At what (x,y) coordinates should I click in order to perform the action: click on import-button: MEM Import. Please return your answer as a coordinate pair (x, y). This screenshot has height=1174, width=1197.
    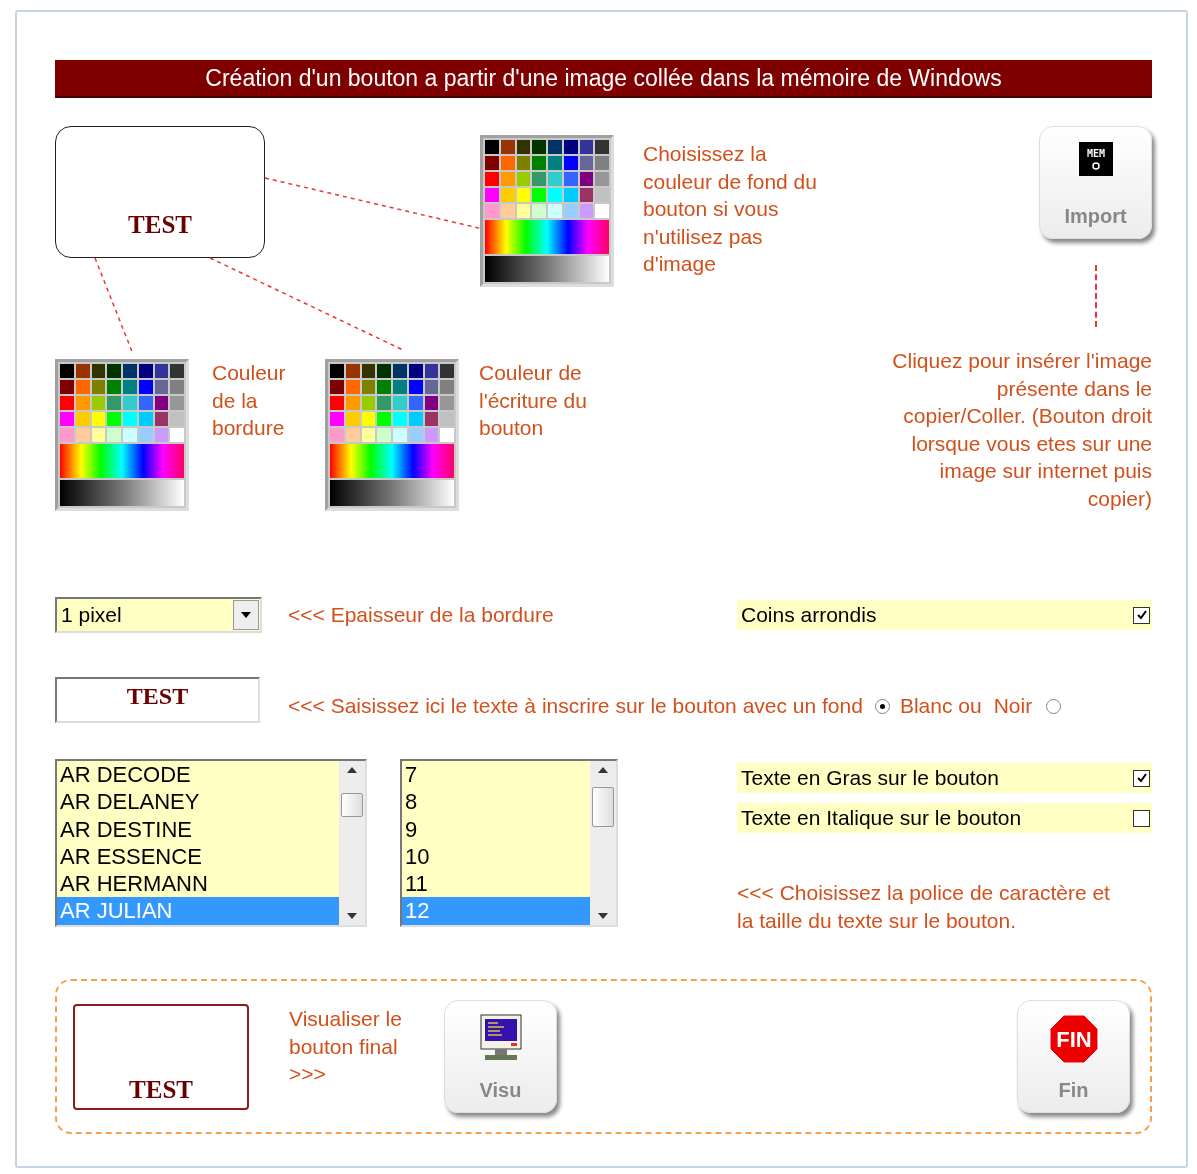
    Looking at the image, I should click on (1095, 182).